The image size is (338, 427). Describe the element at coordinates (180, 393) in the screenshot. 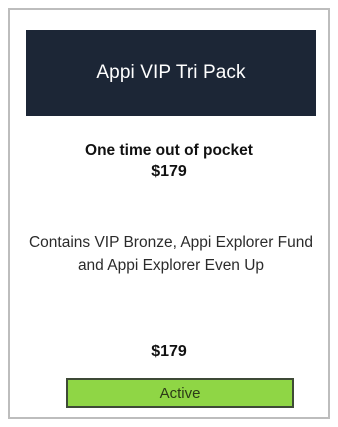

I see `active-status-button: Active` at that location.